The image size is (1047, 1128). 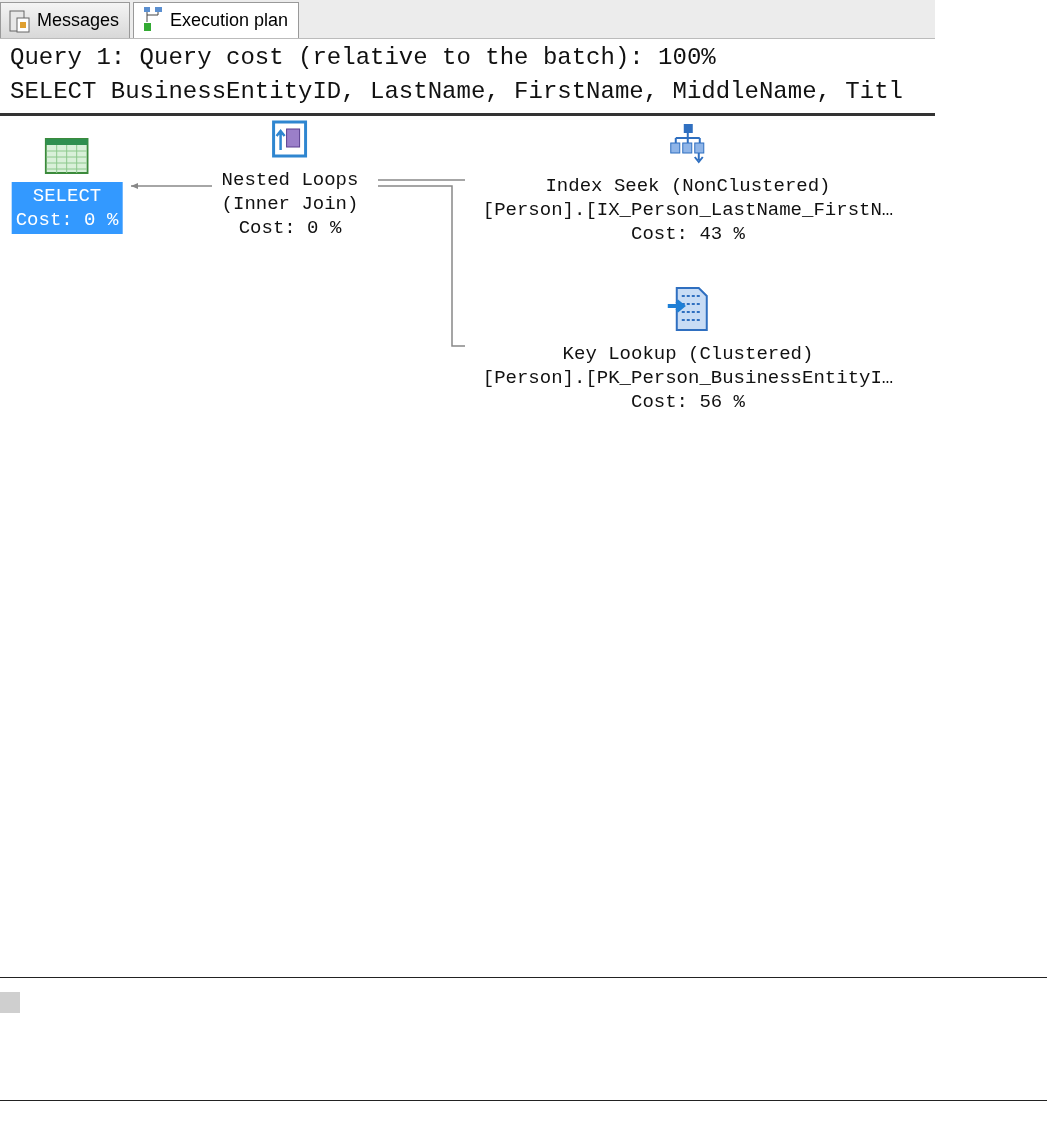 I want to click on sql-query-text: SELECT BusinessEntityID, LastName, FirstName, MiddleName, Titl, so click(x=457, y=92).